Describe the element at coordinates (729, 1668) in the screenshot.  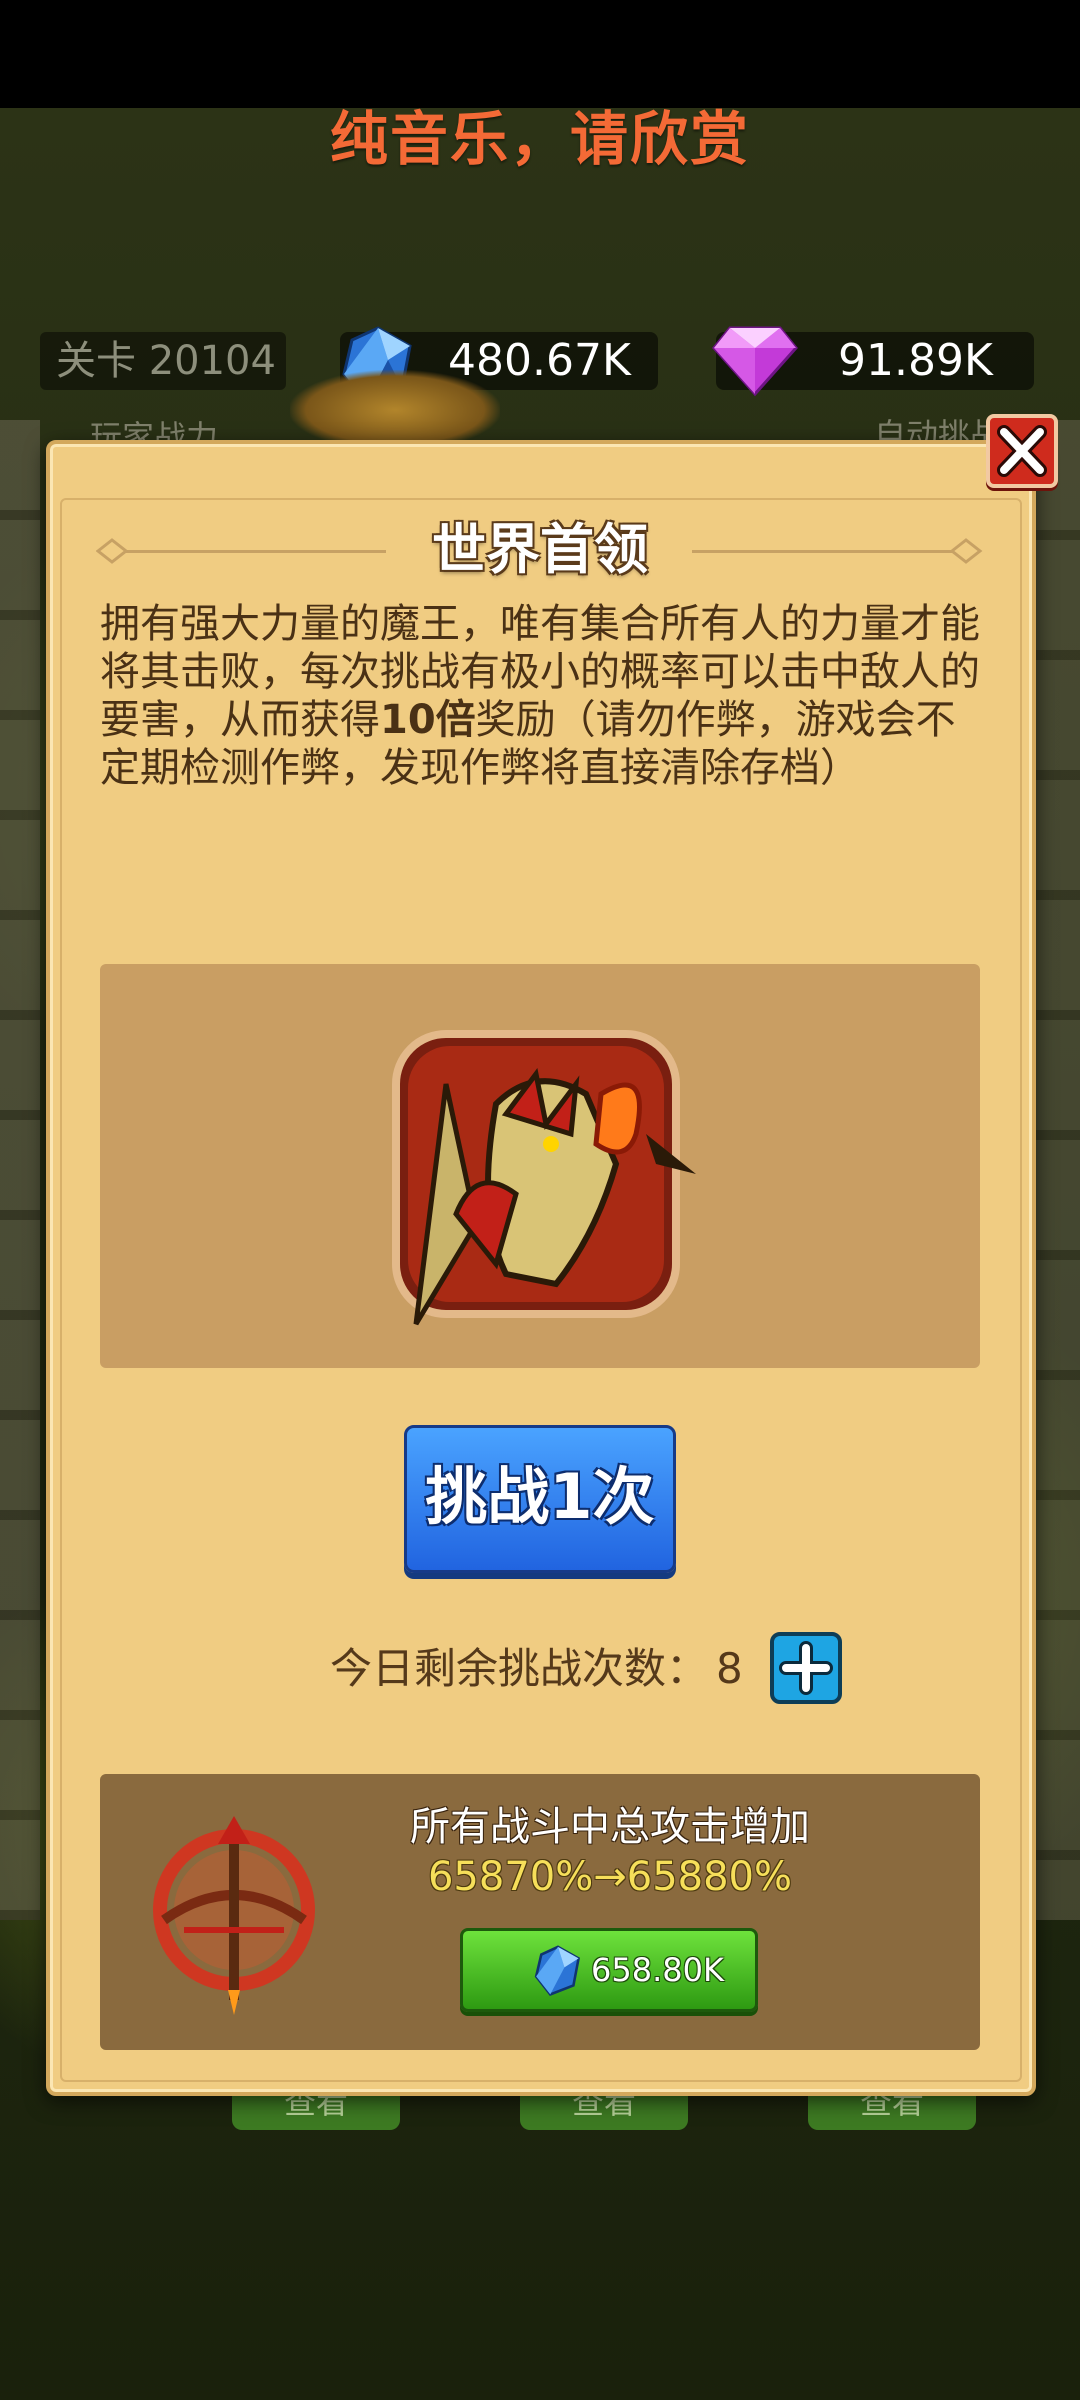
I see `remaining-count: 8` at that location.